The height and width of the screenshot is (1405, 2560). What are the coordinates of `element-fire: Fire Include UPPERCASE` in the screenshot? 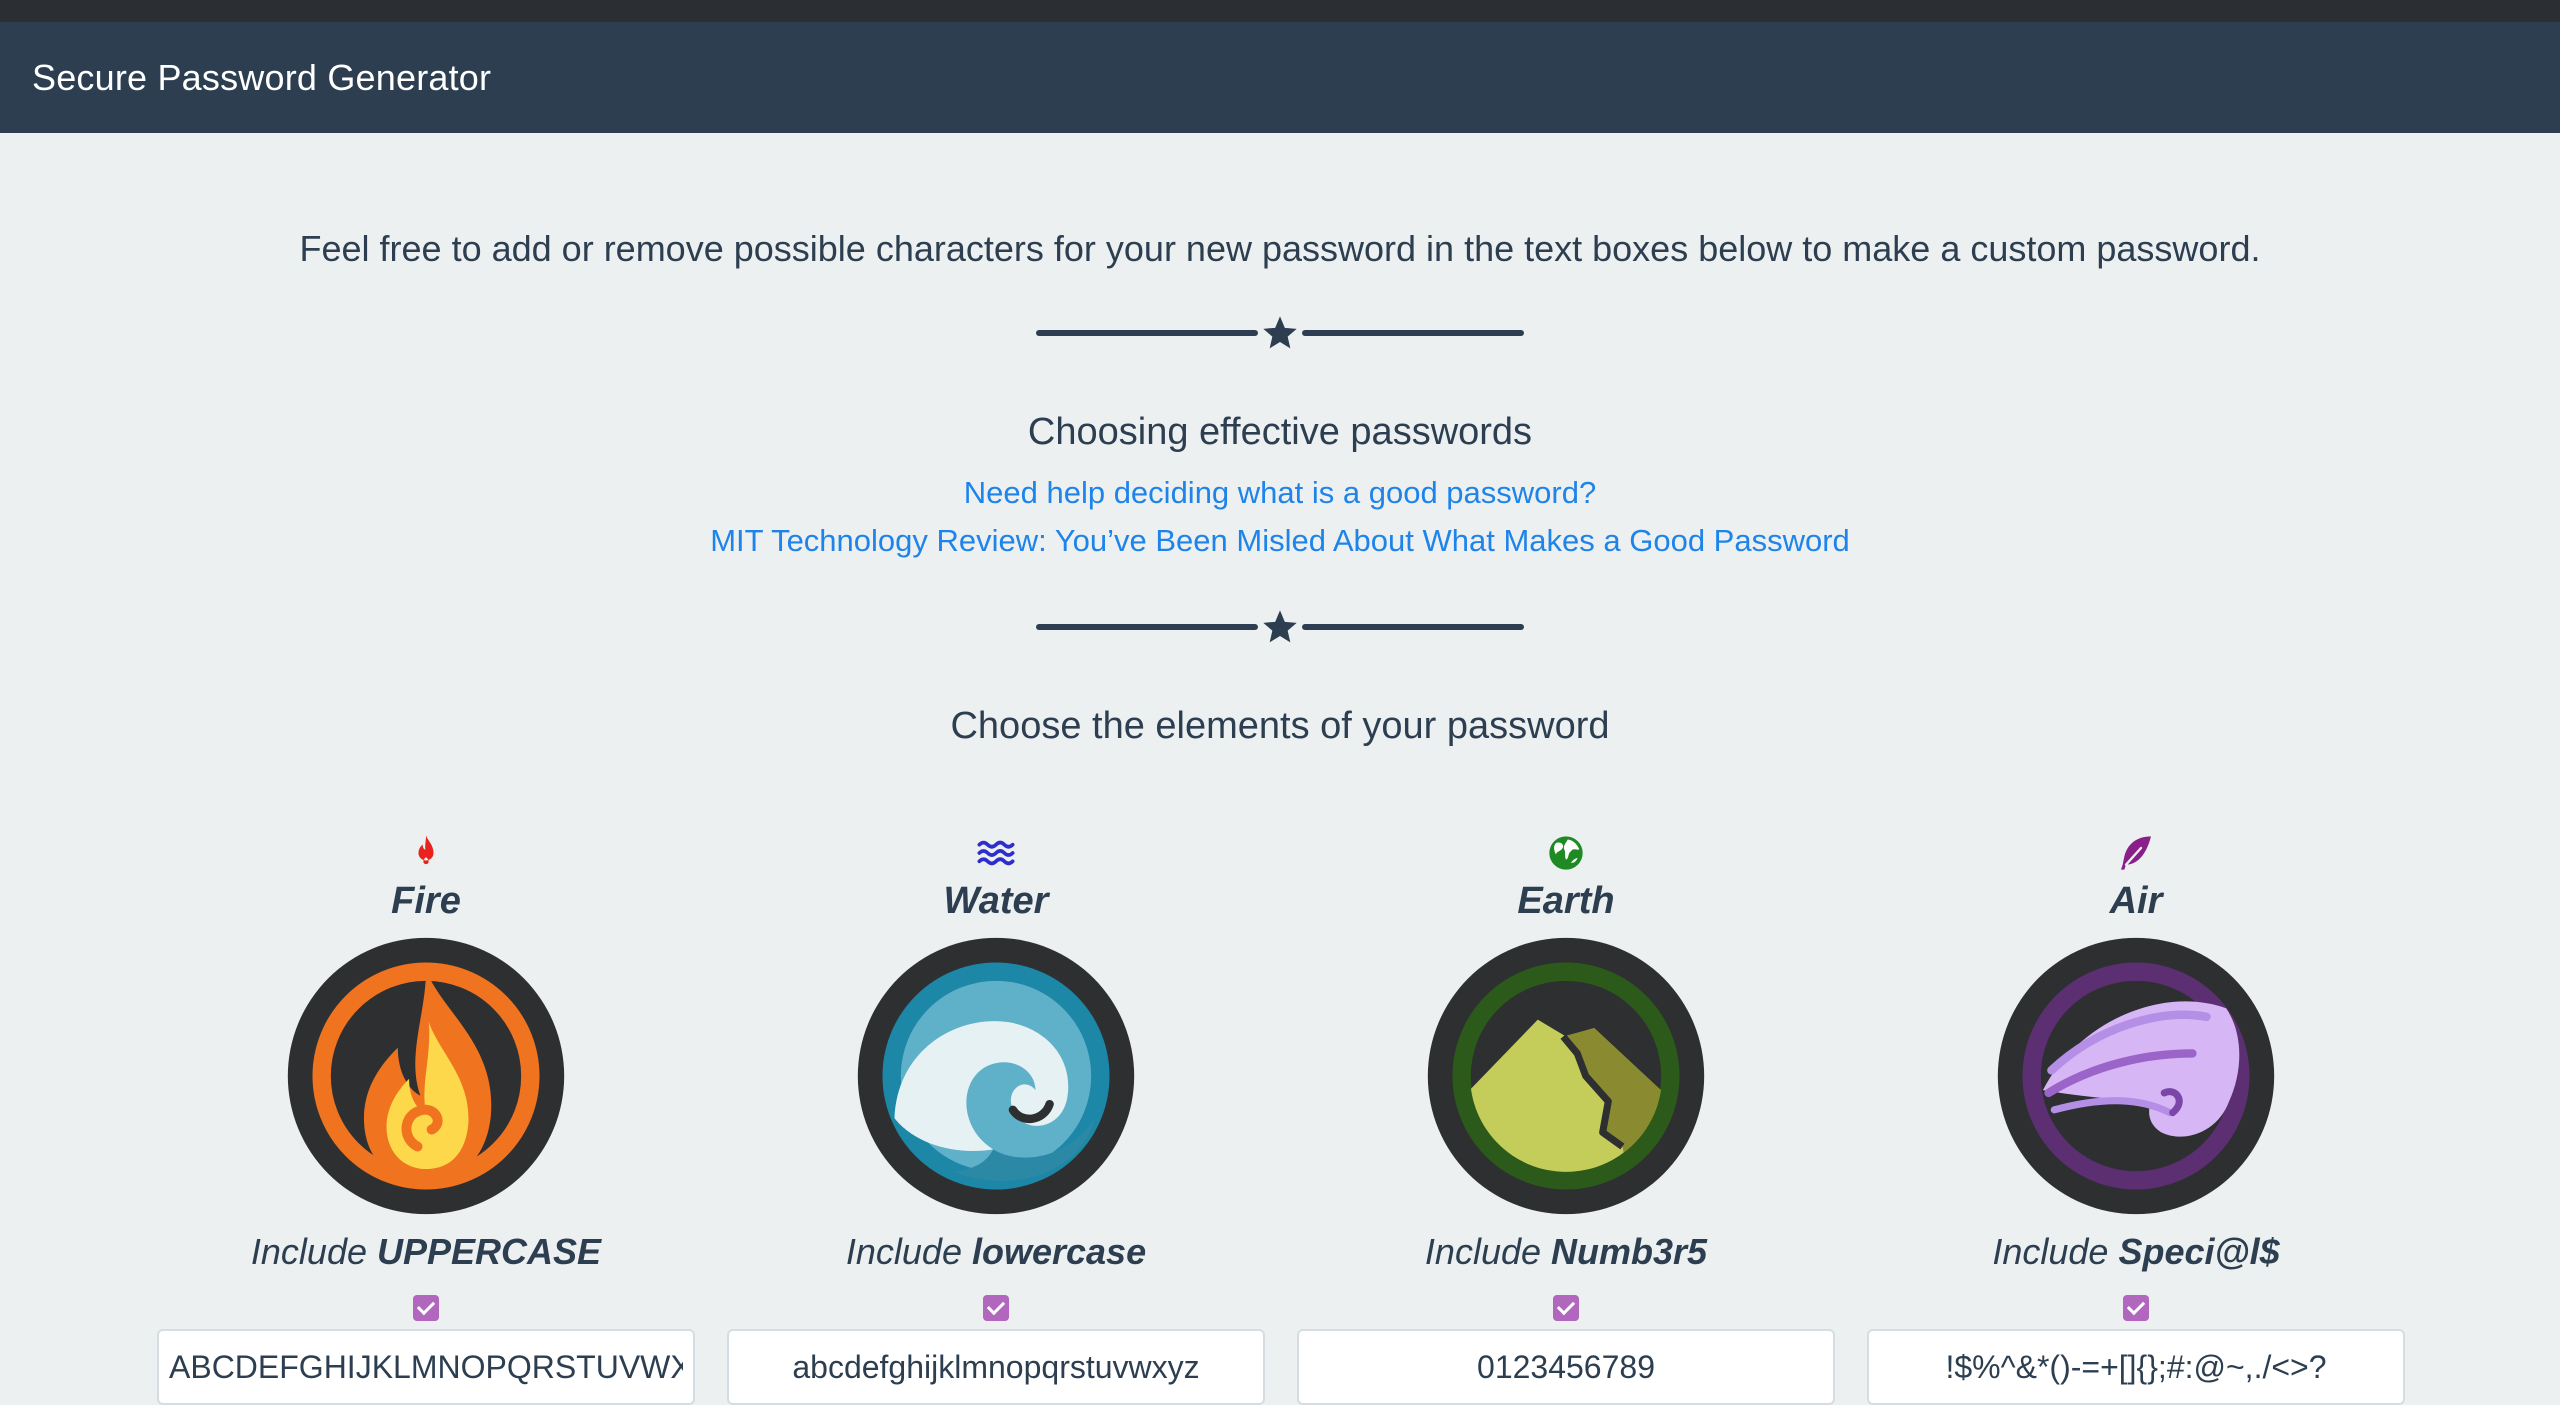 It's located at (426, 1119).